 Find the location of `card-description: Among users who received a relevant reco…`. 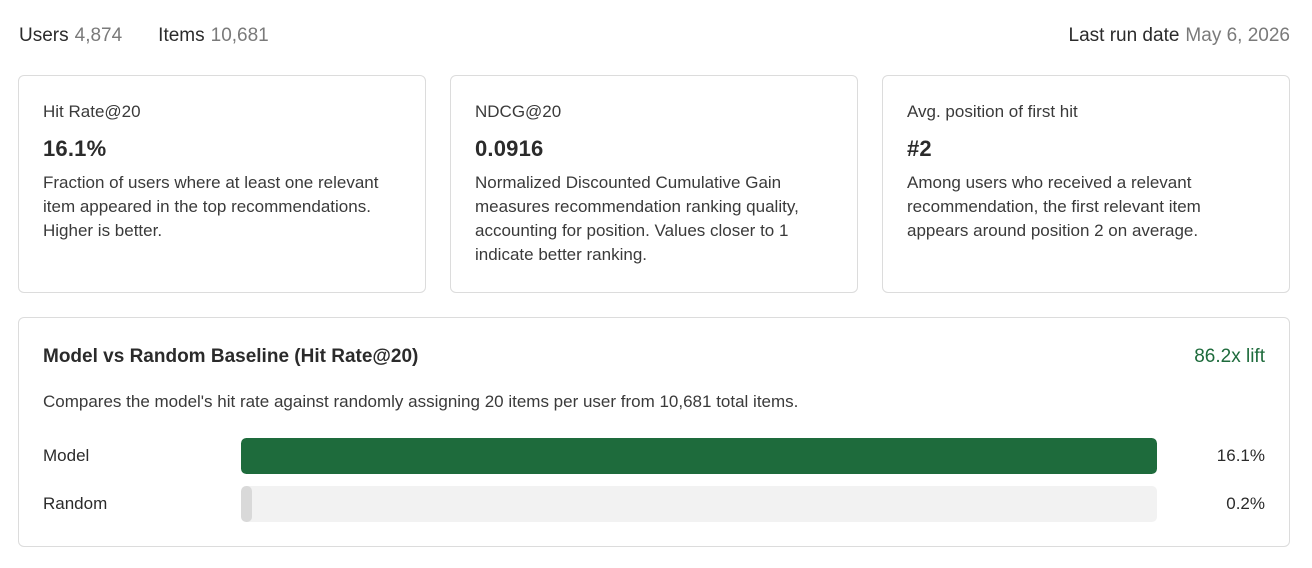

card-description: Among users who received a relevant reco… is located at coordinates (1054, 206).